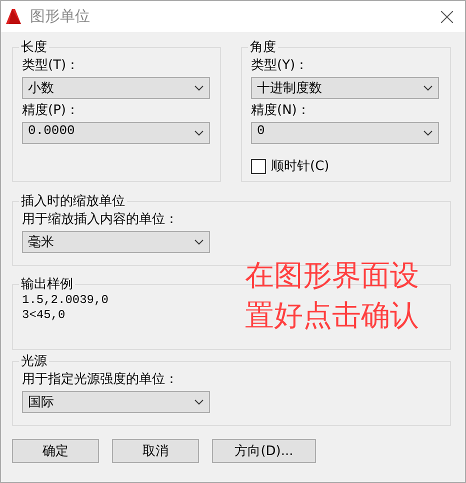  What do you see at coordinates (55, 451) in the screenshot?
I see `dialog-button: 确定` at bounding box center [55, 451].